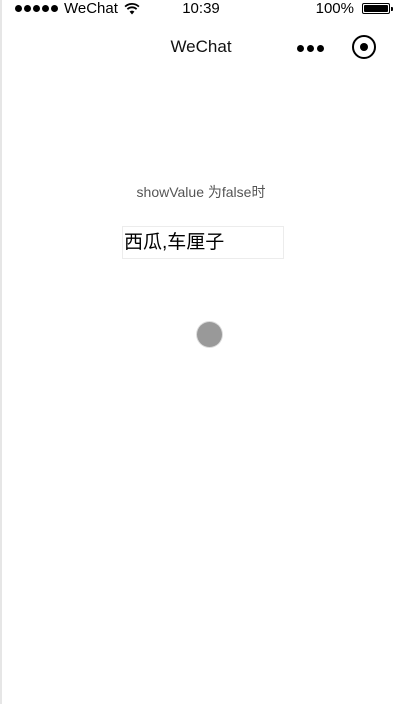  What do you see at coordinates (364, 47) in the screenshot?
I see `capsule-close-icon` at bounding box center [364, 47].